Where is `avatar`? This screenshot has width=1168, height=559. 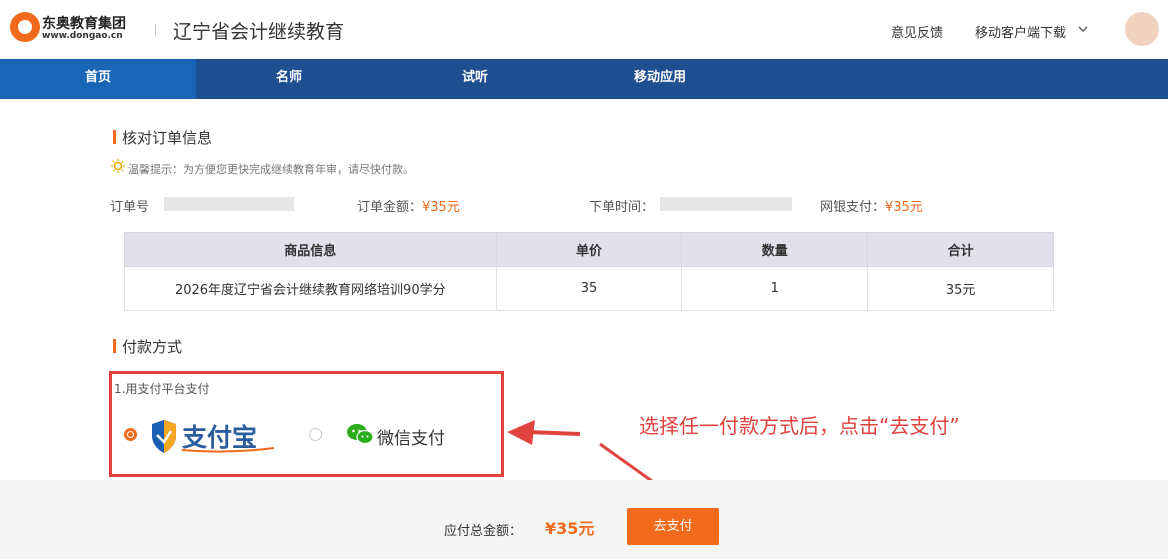 avatar is located at coordinates (1142, 29).